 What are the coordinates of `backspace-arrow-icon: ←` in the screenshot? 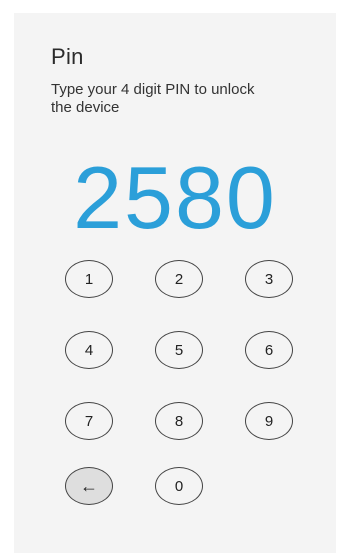 It's located at (89, 485).